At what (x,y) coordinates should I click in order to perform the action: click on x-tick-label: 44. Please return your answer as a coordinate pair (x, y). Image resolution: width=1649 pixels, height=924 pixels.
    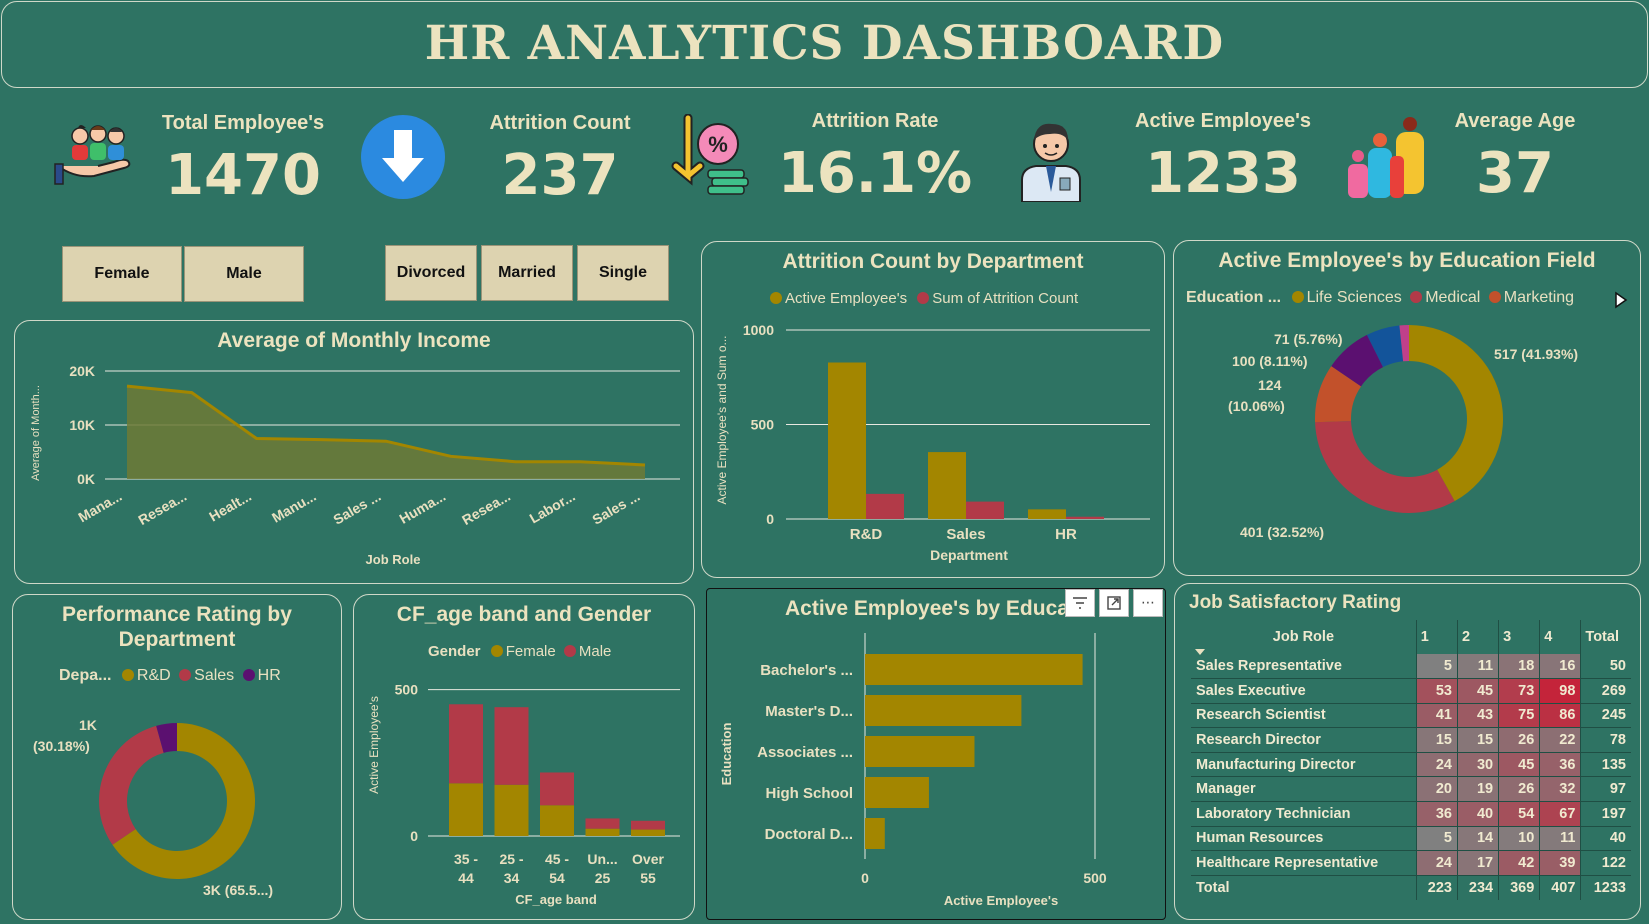
    Looking at the image, I should click on (466, 878).